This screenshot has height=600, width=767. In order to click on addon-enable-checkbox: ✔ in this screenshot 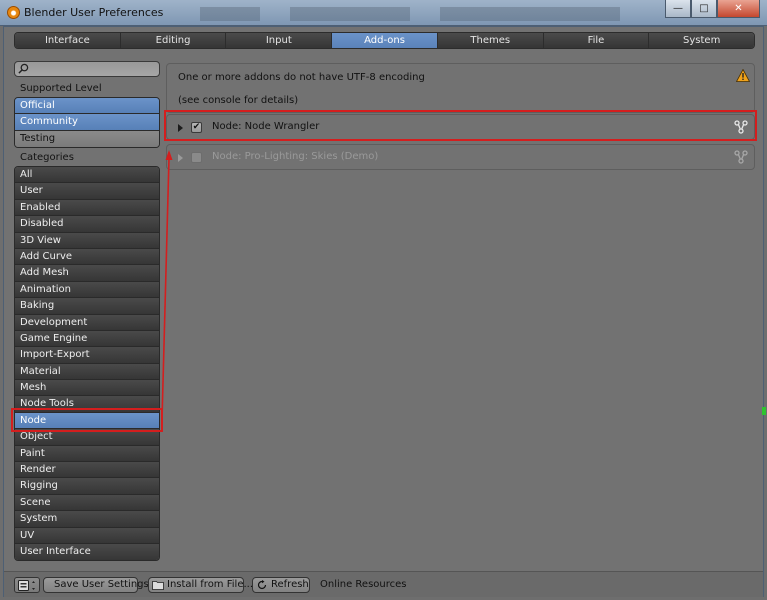, I will do `click(196, 127)`.